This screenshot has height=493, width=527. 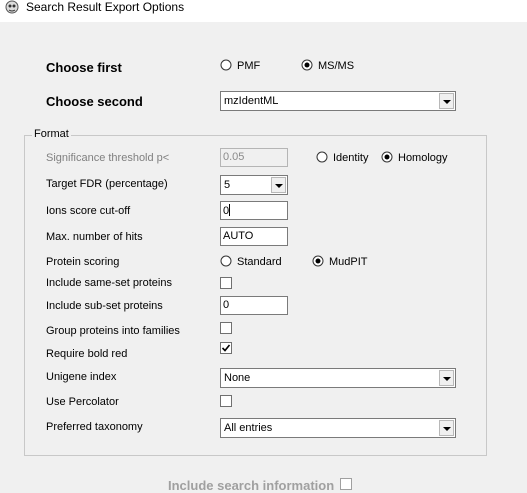 What do you see at coordinates (226, 65) in the screenshot?
I see `pmf-radio` at bounding box center [226, 65].